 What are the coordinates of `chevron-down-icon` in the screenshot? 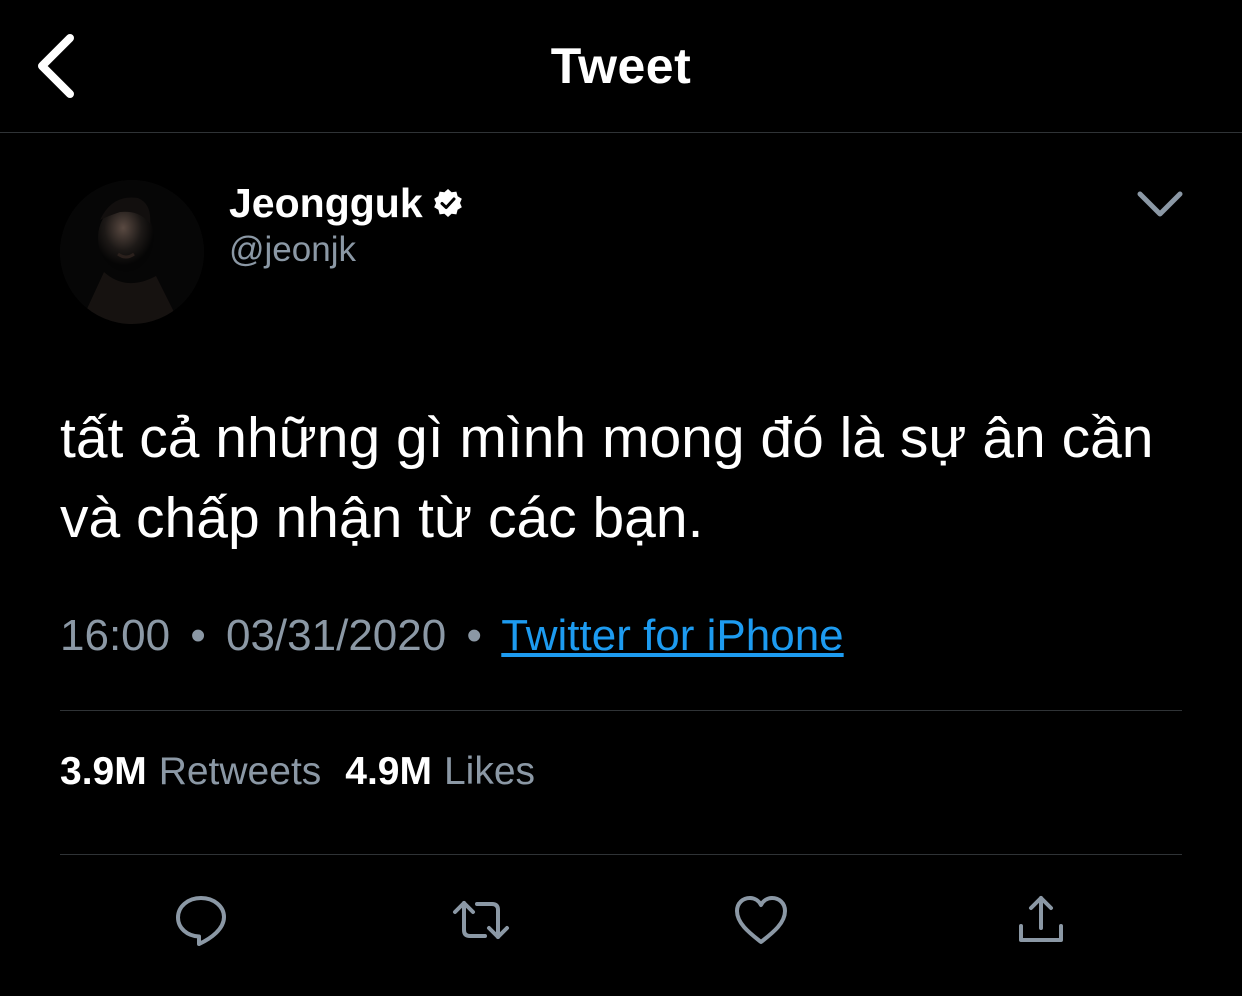 It's located at (1160, 204).